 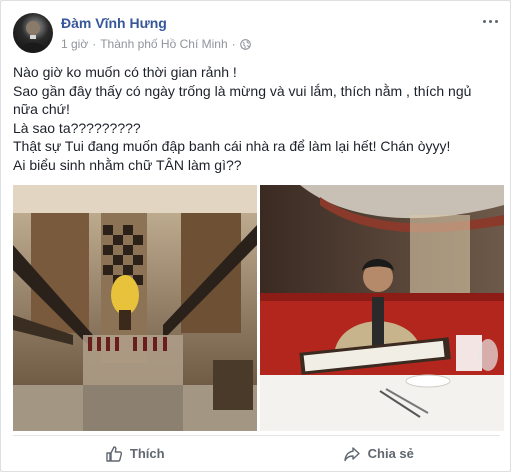 I want to click on like-button: Thích, so click(x=135, y=453).